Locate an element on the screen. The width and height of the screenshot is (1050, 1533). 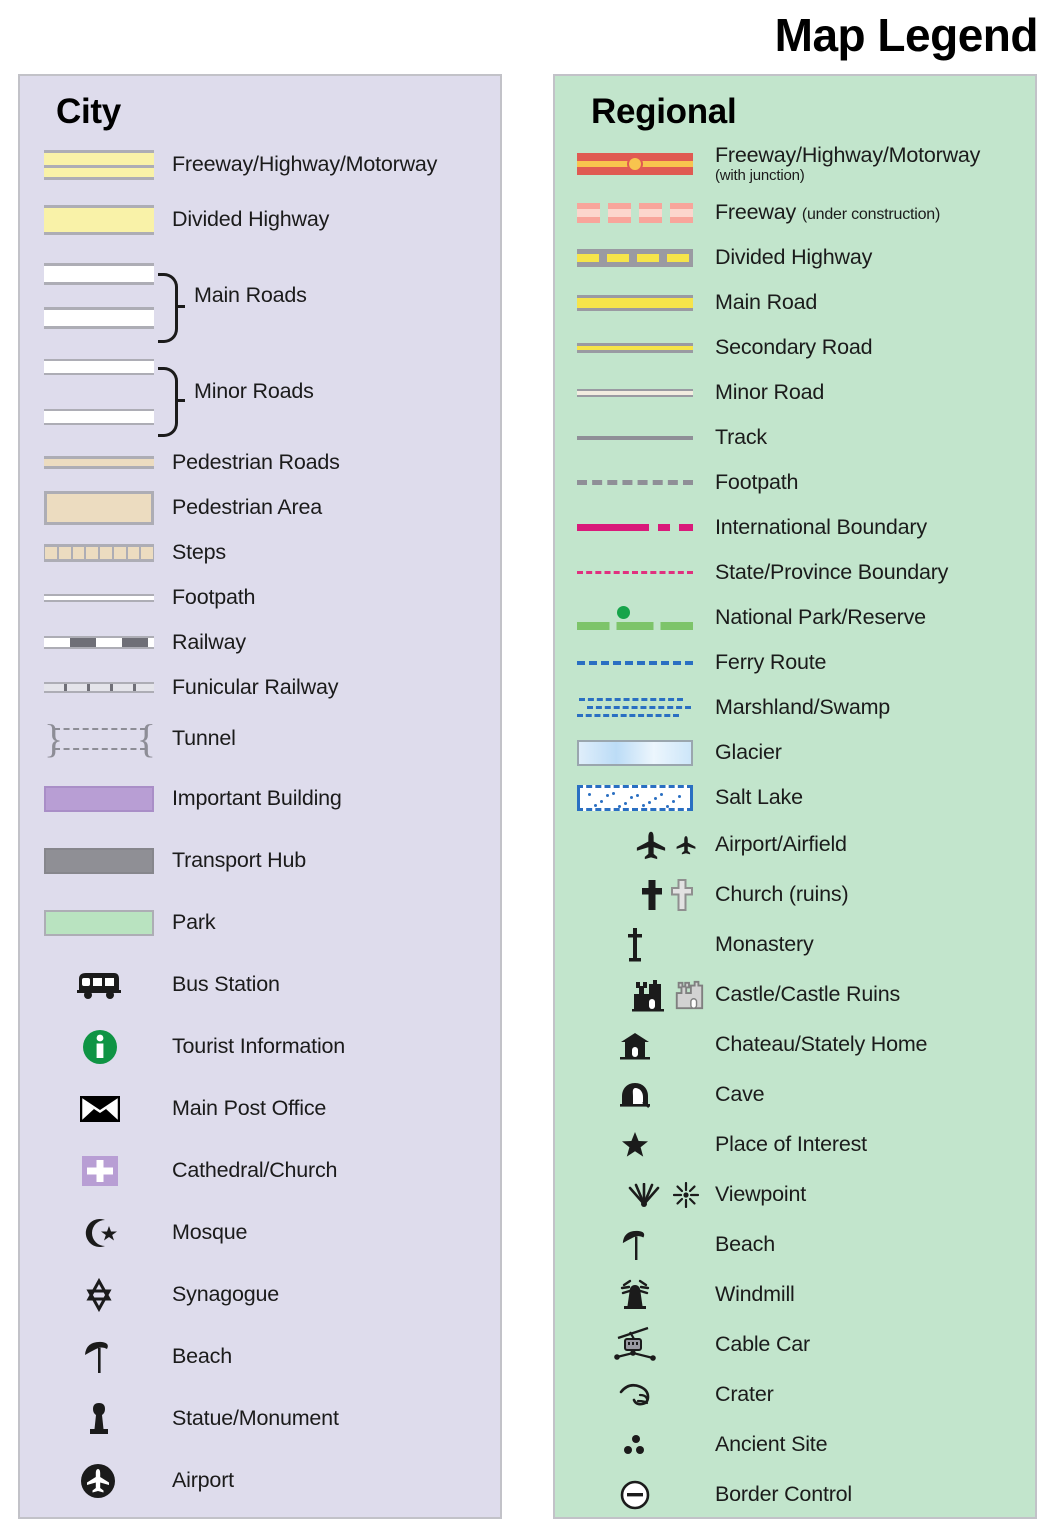
legend-label: Monastery is located at coordinates (764, 944).